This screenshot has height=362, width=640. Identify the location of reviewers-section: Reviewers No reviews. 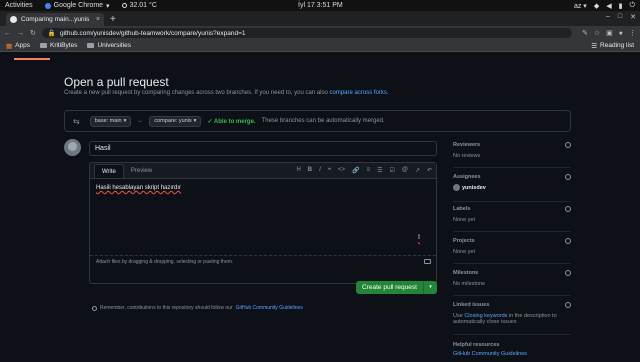
(512, 155).